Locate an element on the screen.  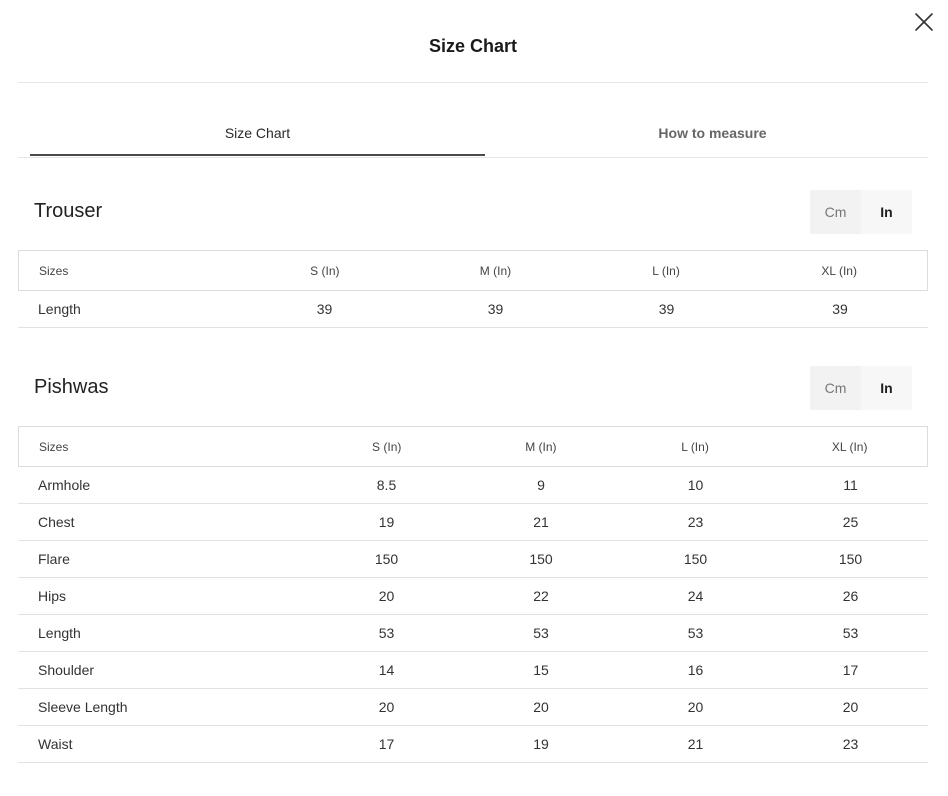
tab-bar: Size Chart How to measure is located at coordinates (473, 135).